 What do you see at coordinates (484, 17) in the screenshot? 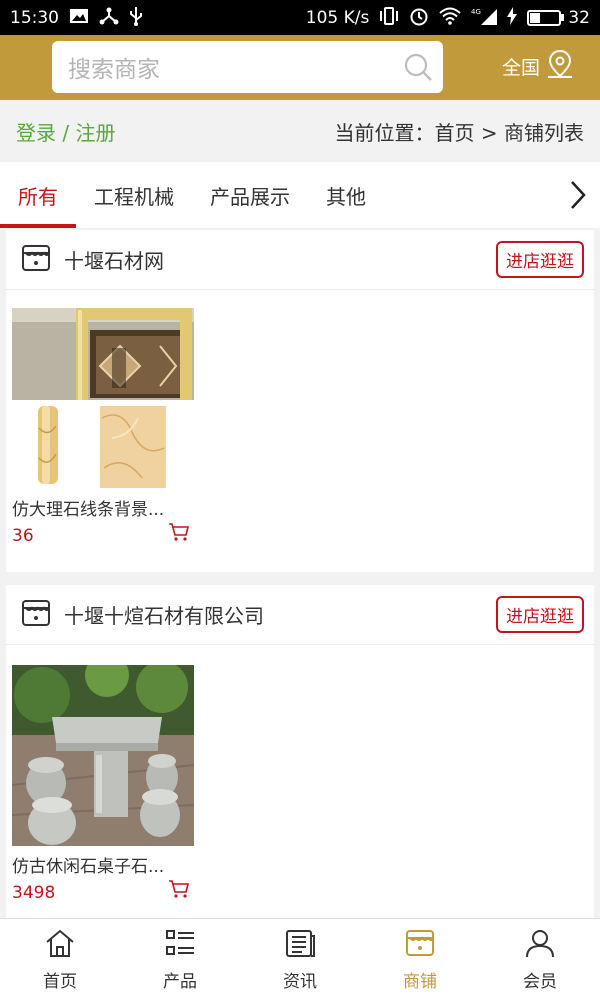
I see `signal-icon: 4G` at bounding box center [484, 17].